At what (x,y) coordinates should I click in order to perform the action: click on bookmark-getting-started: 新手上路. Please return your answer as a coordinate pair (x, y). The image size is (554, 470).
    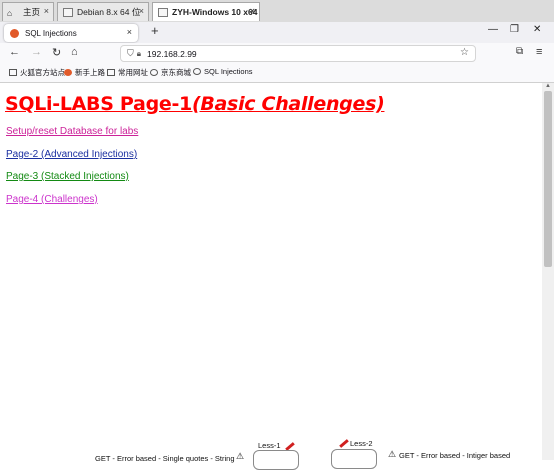
    Looking at the image, I should click on (84, 72).